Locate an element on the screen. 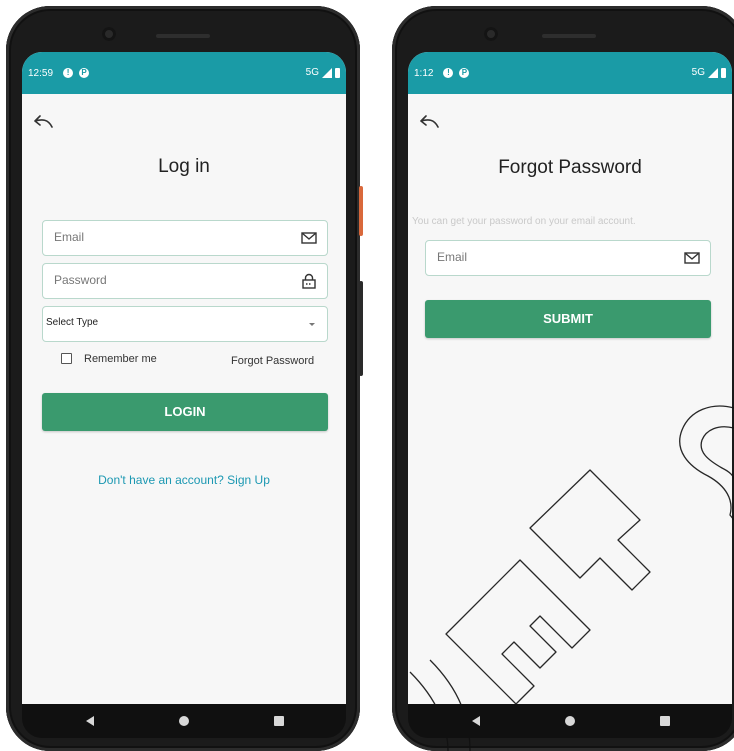 Image resolution: width=734 pixels, height=751 pixels. caret-down-icon is located at coordinates (312, 324).